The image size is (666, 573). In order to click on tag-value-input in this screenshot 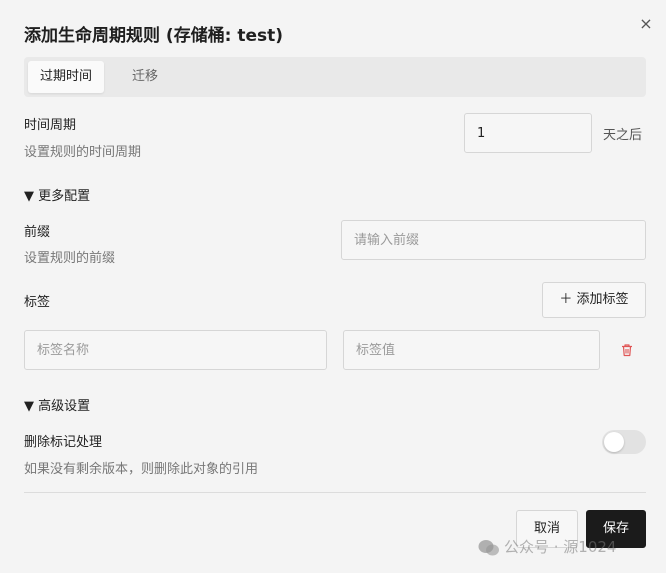, I will do `click(471, 350)`.